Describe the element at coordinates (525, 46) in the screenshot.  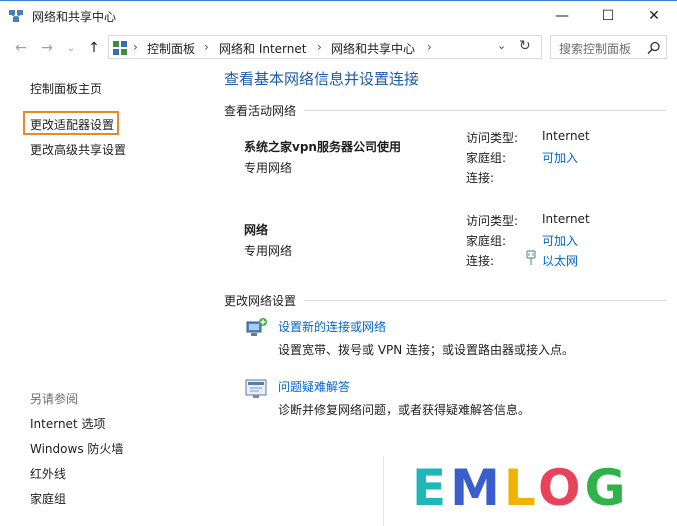
I see `refresh-icon: ↻` at that location.